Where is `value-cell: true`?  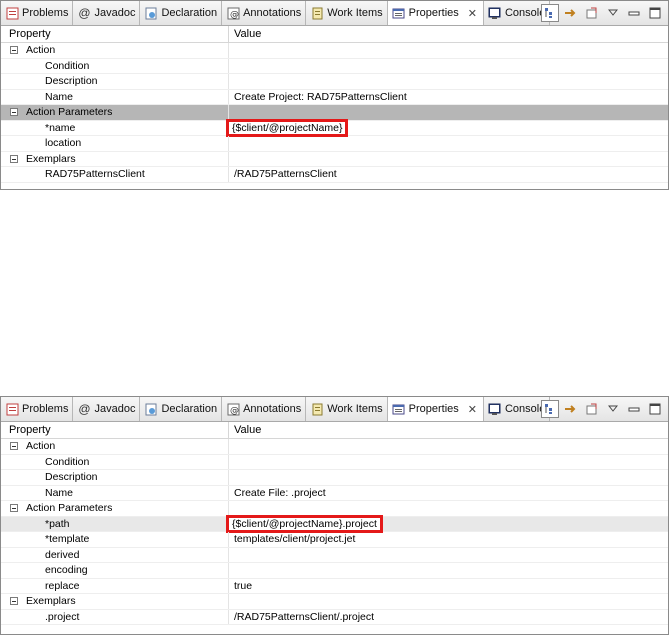 value-cell: true is located at coordinates (448, 586).